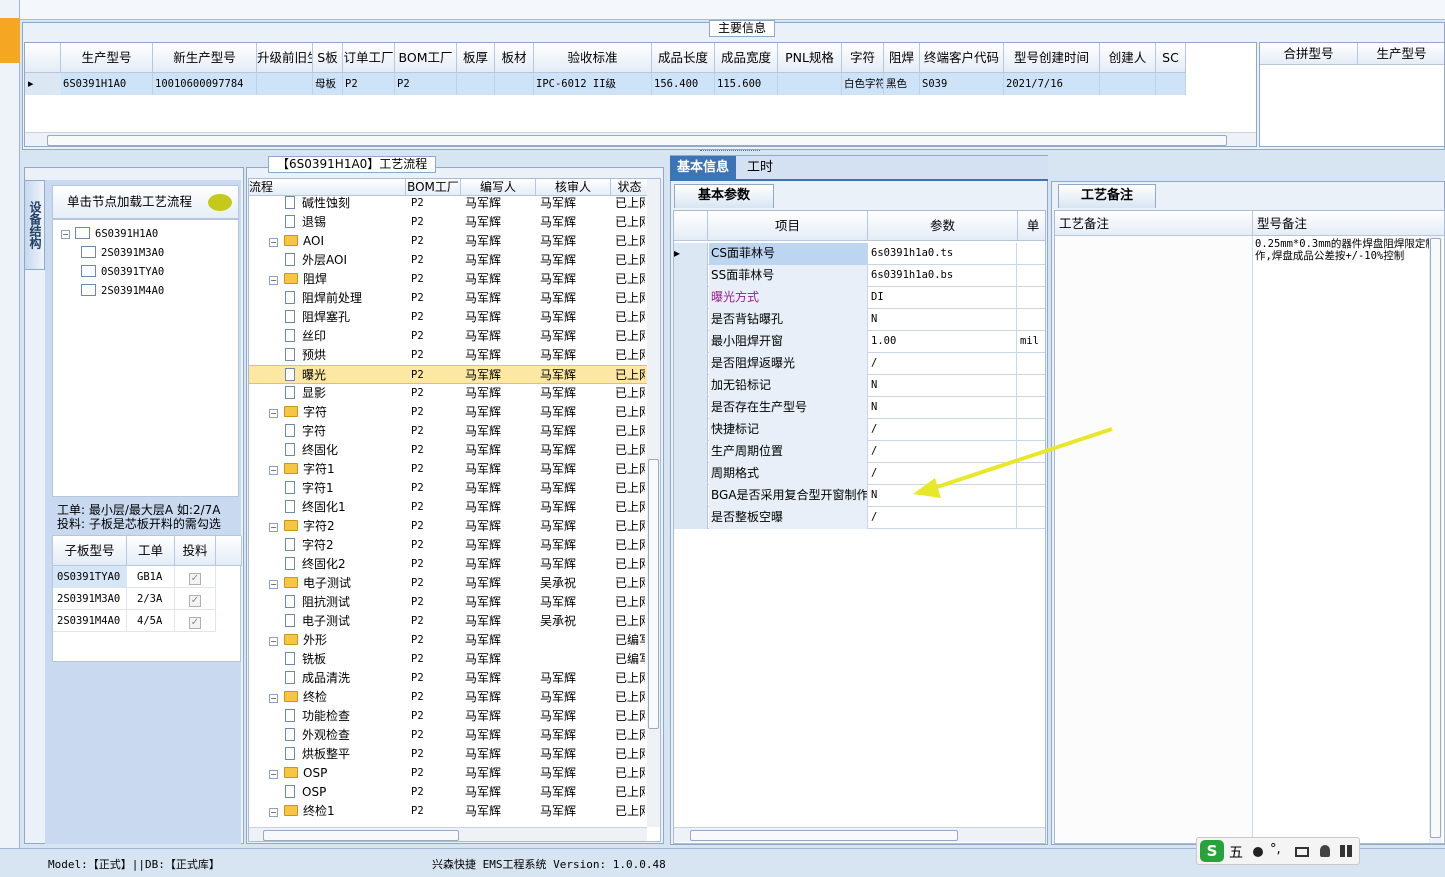 The image size is (1445, 877). What do you see at coordinates (156, 290) in the screenshot?
I see `tree-child-node: 2S0391M4A0` at bounding box center [156, 290].